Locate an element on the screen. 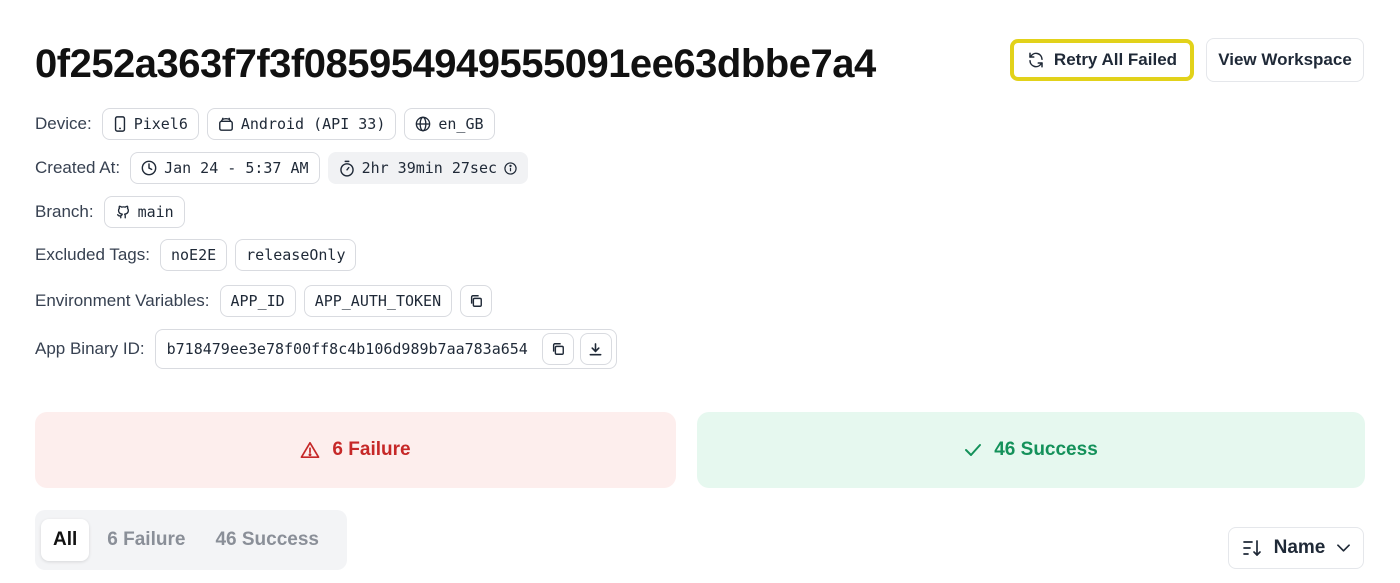 The height and width of the screenshot is (583, 1400). device-label: Device: is located at coordinates (63, 123).